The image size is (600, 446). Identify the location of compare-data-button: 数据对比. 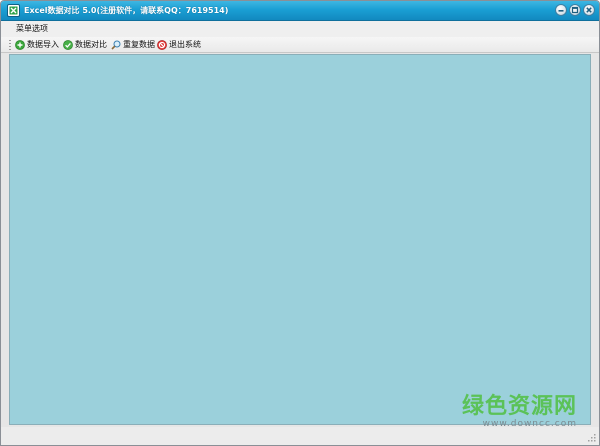
(85, 45).